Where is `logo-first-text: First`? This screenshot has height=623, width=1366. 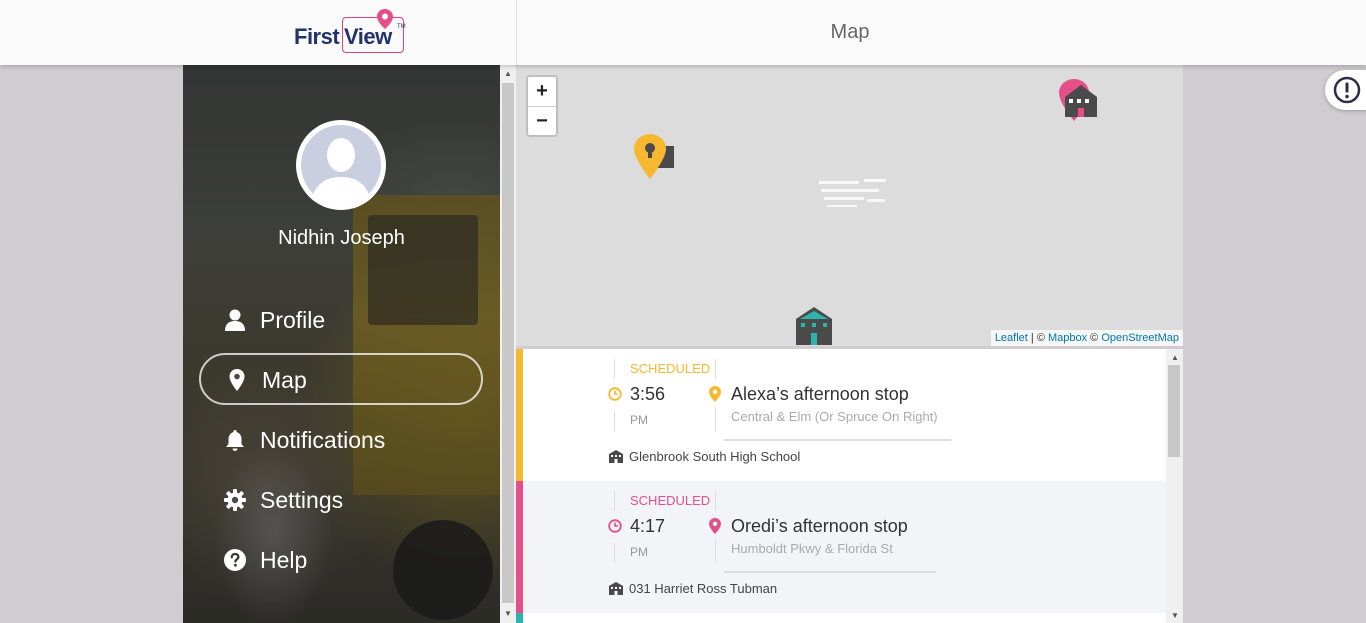
logo-first-text: First is located at coordinates (317, 36).